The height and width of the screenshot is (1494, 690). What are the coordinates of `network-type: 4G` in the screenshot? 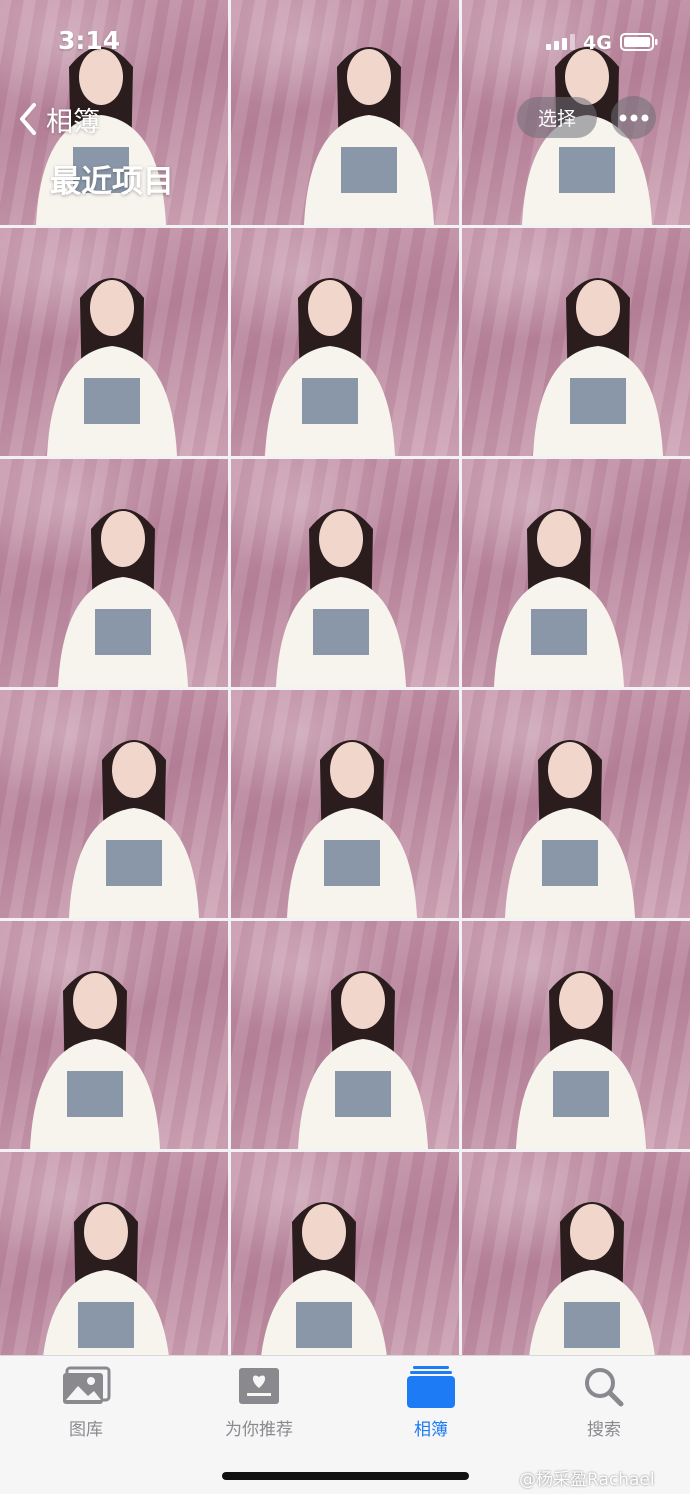 It's located at (597, 43).